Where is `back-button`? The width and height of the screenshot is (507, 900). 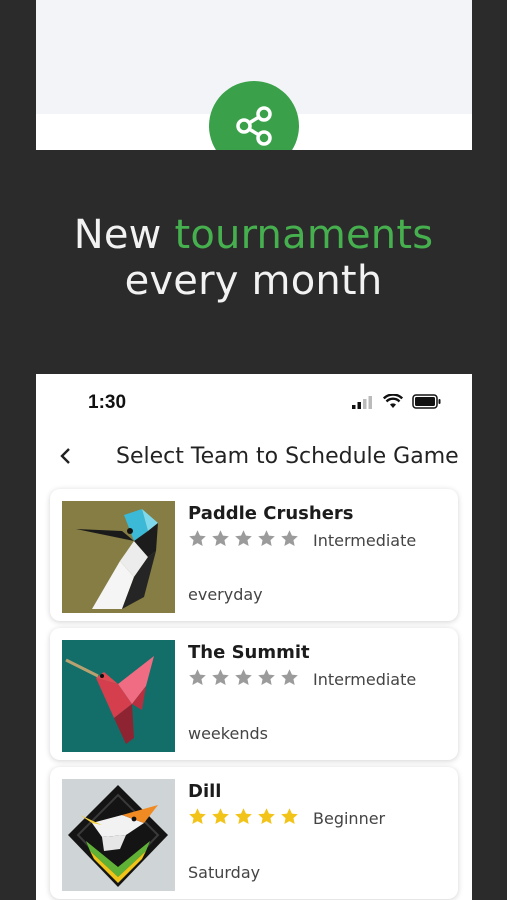
back-button is located at coordinates (66, 458).